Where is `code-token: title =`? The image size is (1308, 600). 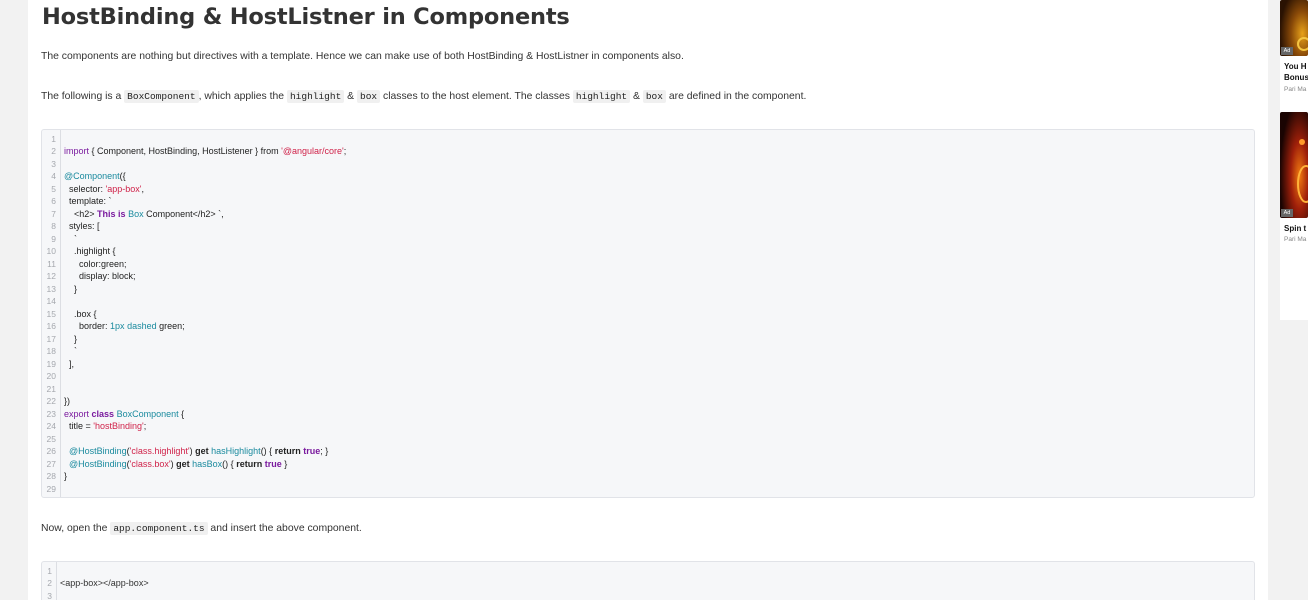
code-token: title = is located at coordinates (79, 426).